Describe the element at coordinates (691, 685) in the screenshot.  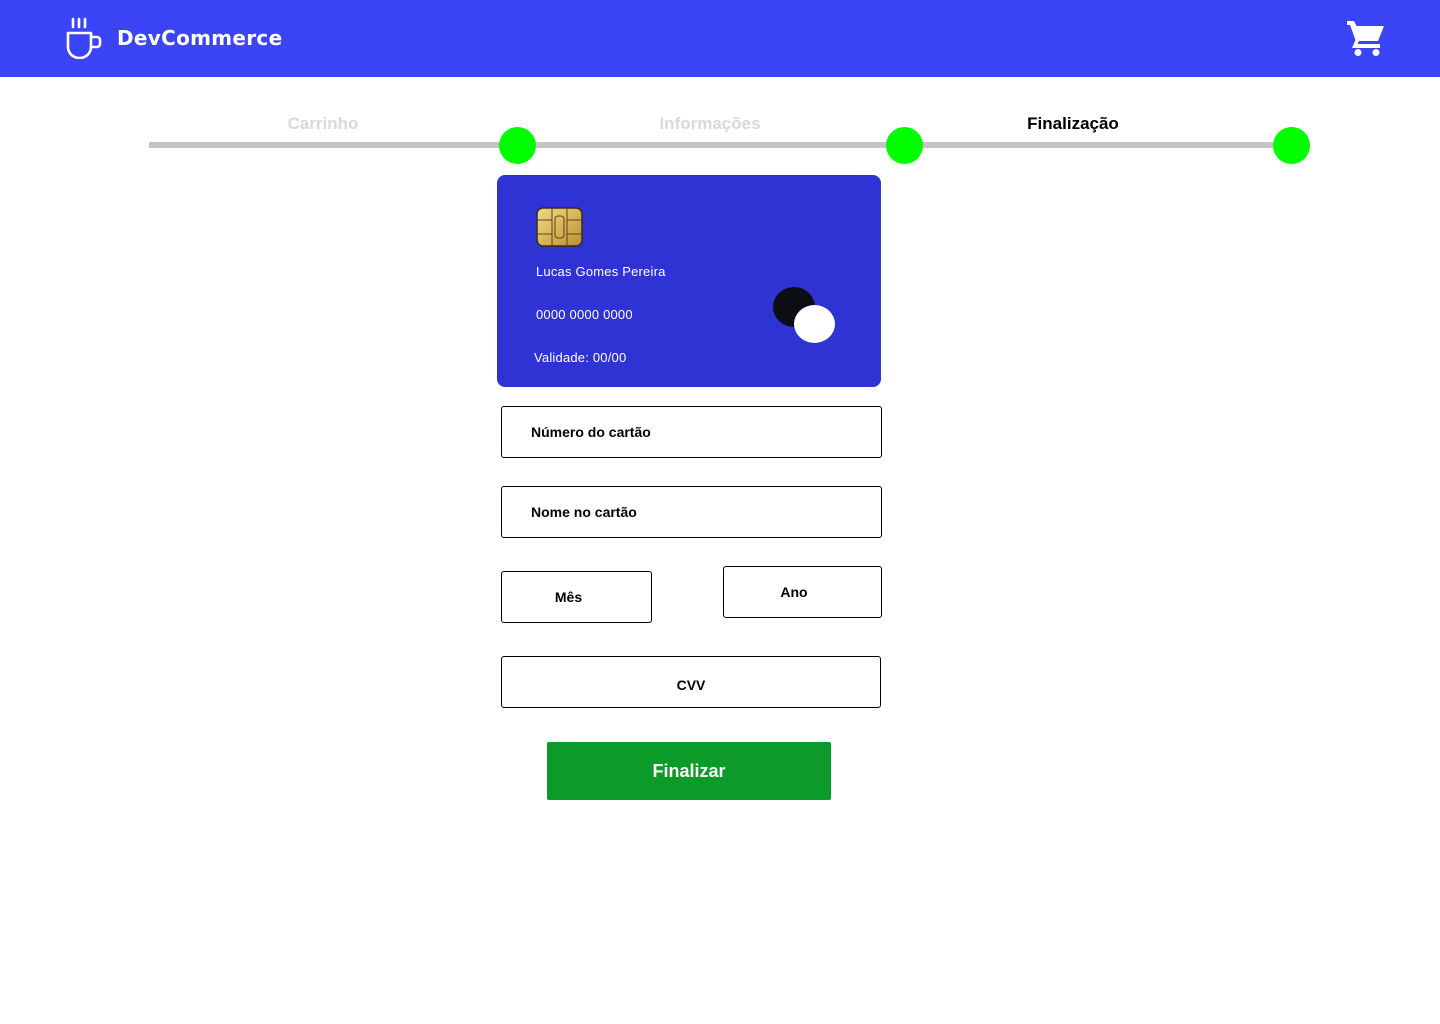
I see `cvv-placeholder: CVV` at that location.